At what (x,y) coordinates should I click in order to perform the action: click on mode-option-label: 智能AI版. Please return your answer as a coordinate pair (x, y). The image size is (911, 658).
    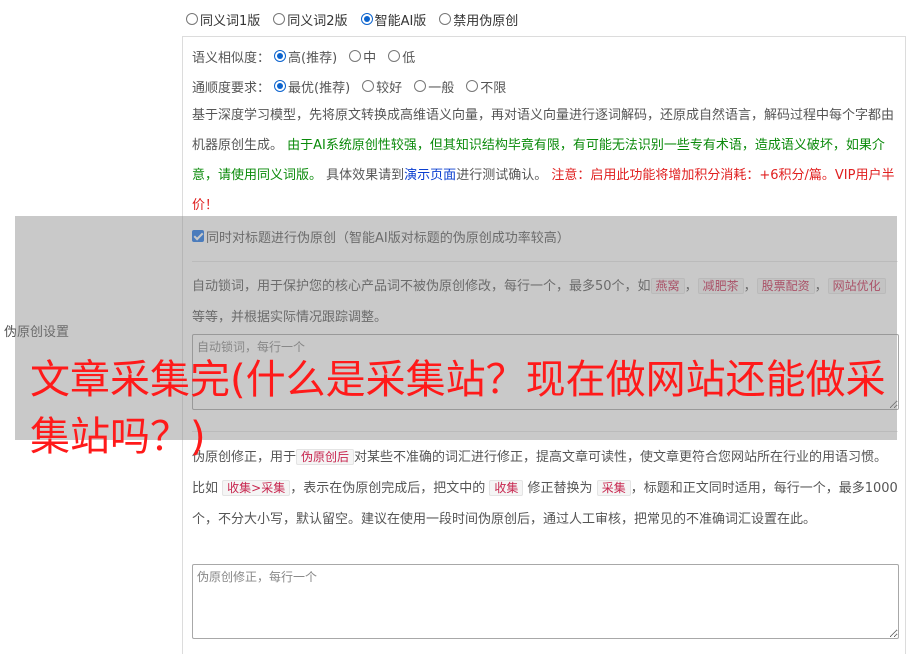
    Looking at the image, I should click on (400, 21).